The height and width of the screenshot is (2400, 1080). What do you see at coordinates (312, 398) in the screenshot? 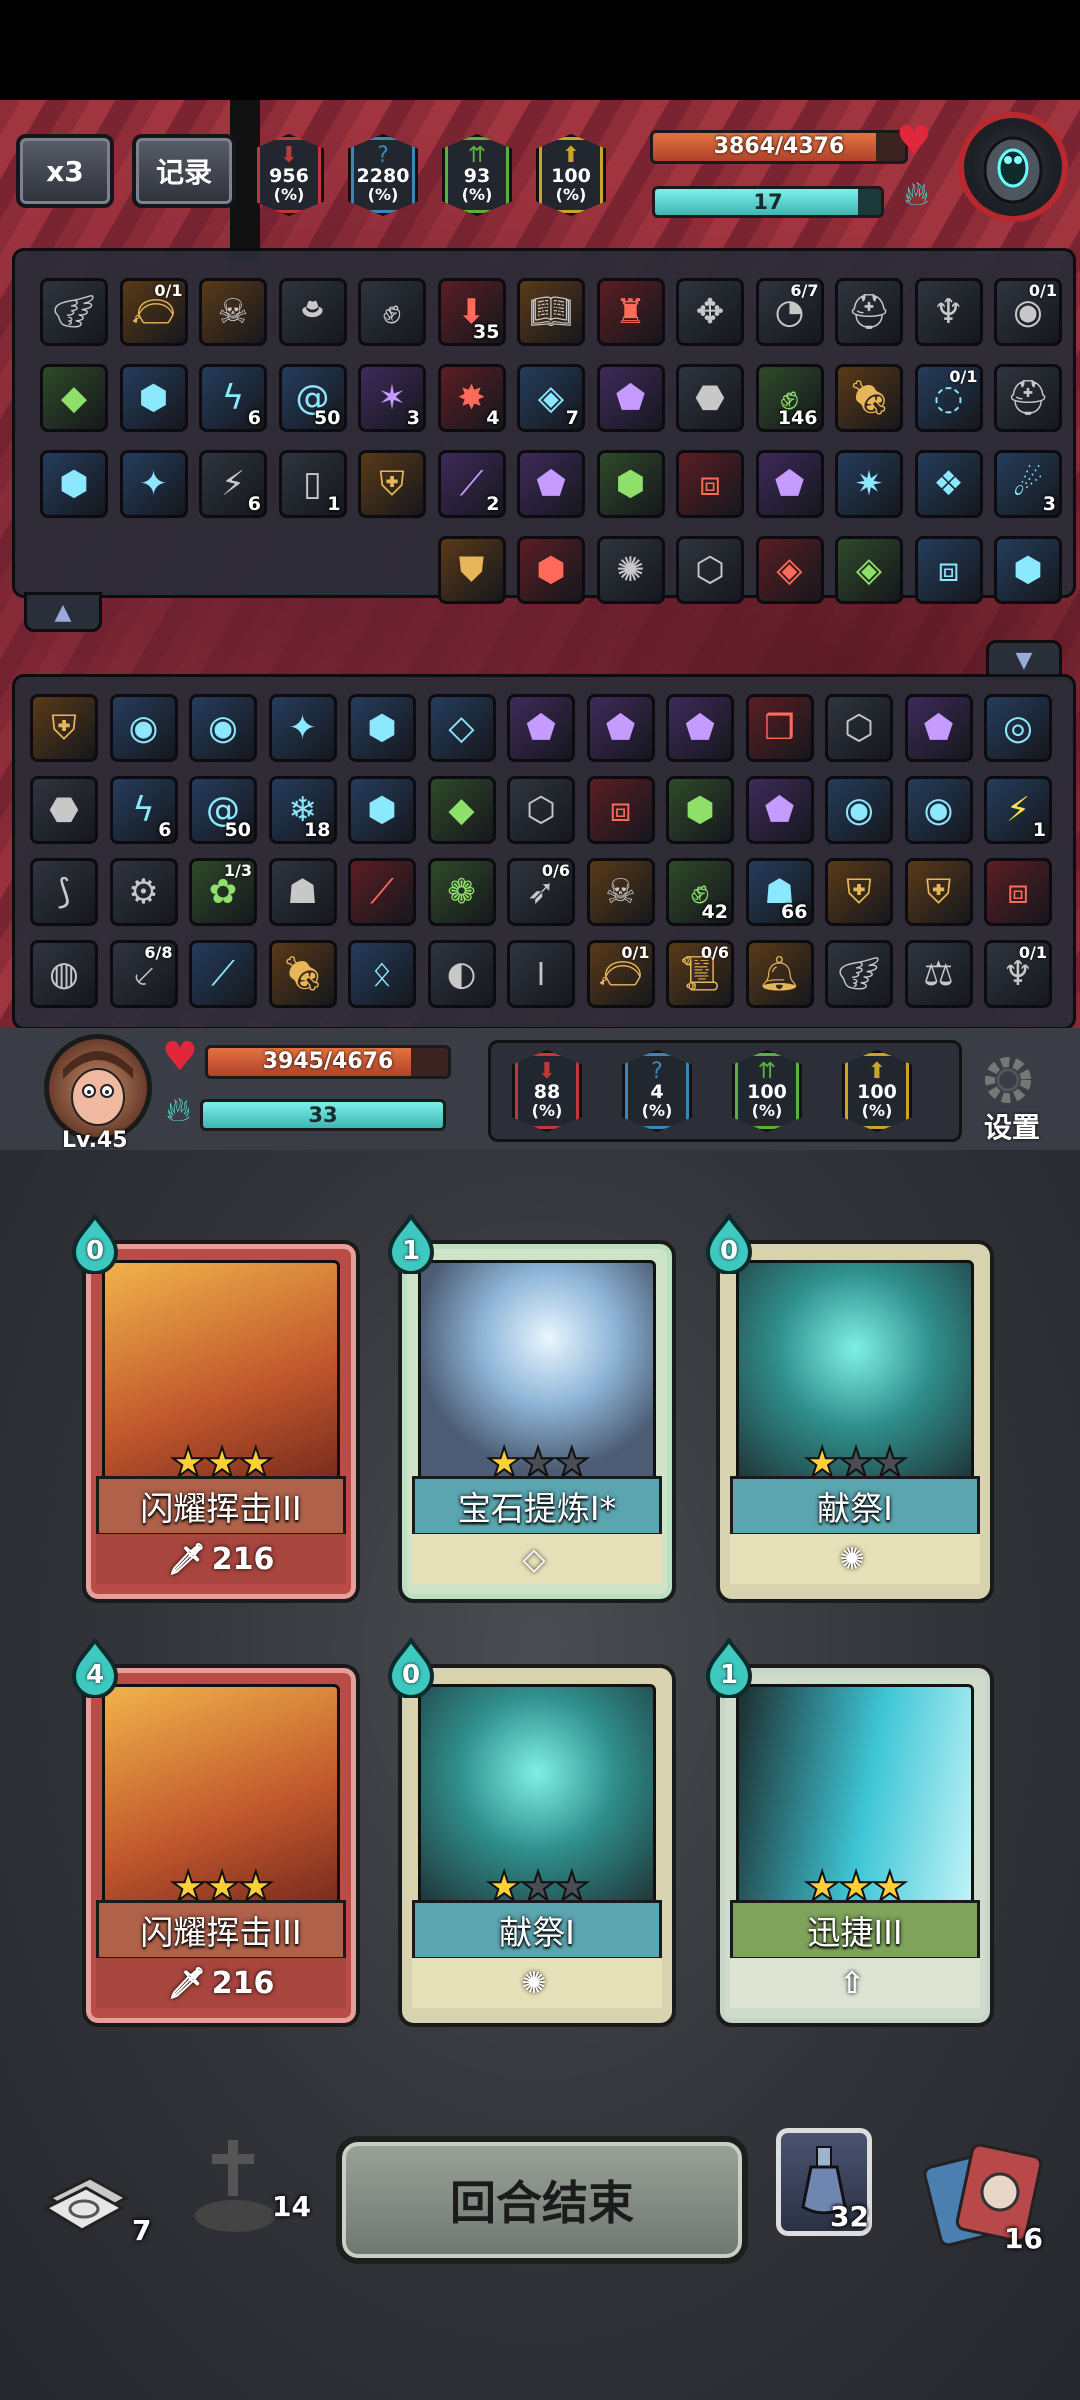
I see `enemy-relic-slot: @50` at bounding box center [312, 398].